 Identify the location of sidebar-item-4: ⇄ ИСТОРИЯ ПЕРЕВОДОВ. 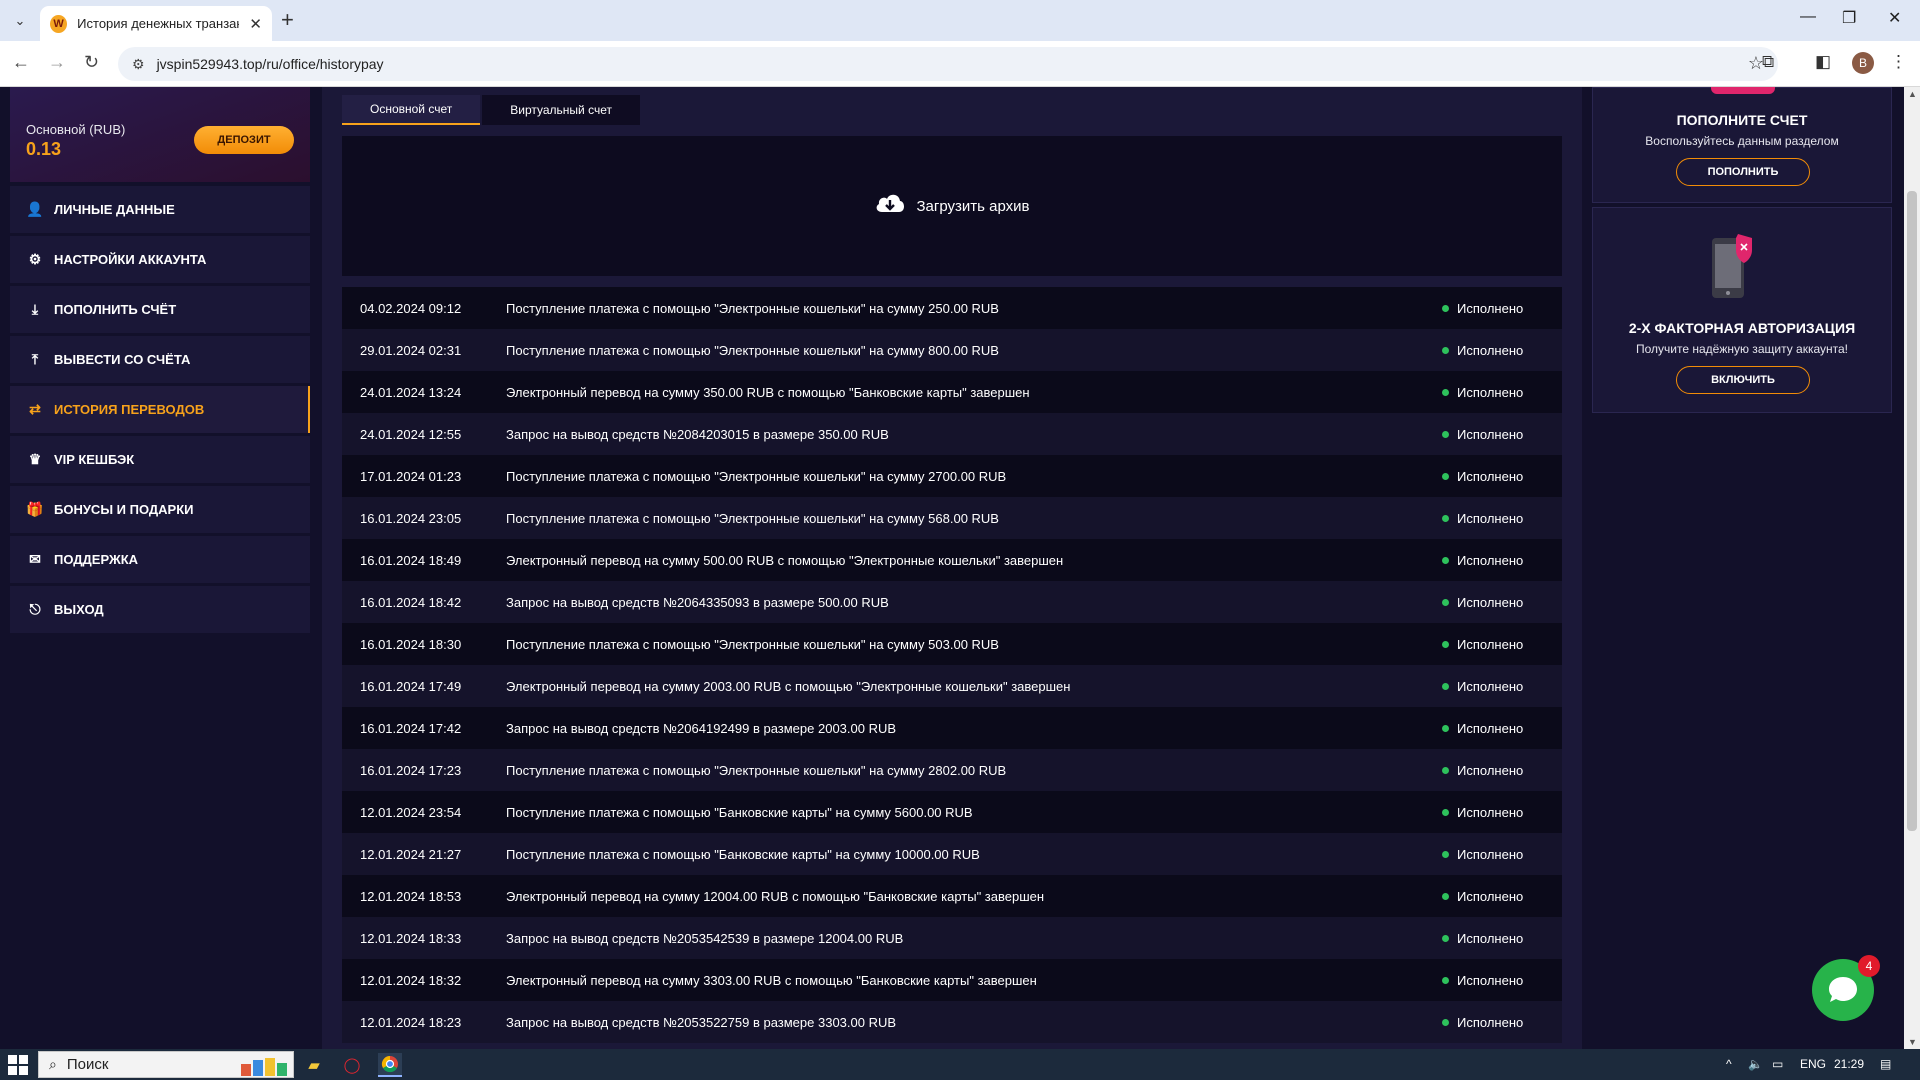
(160, 409).